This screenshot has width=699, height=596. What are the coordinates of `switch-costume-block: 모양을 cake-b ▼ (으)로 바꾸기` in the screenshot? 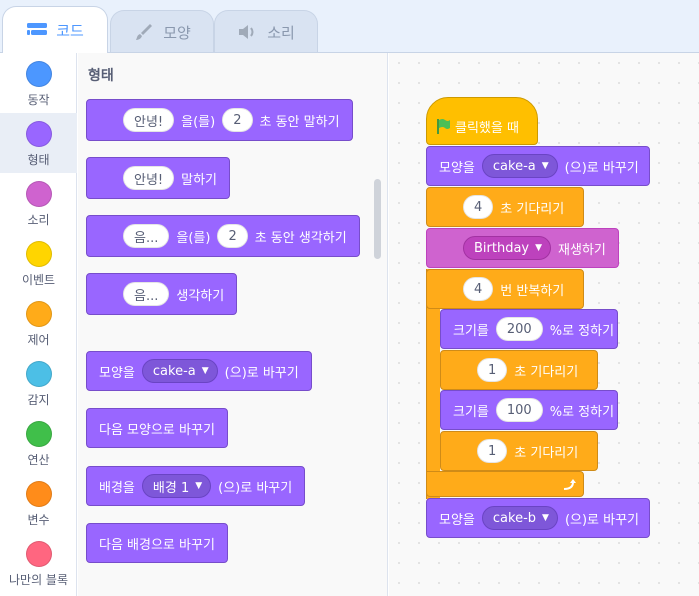 It's located at (538, 518).